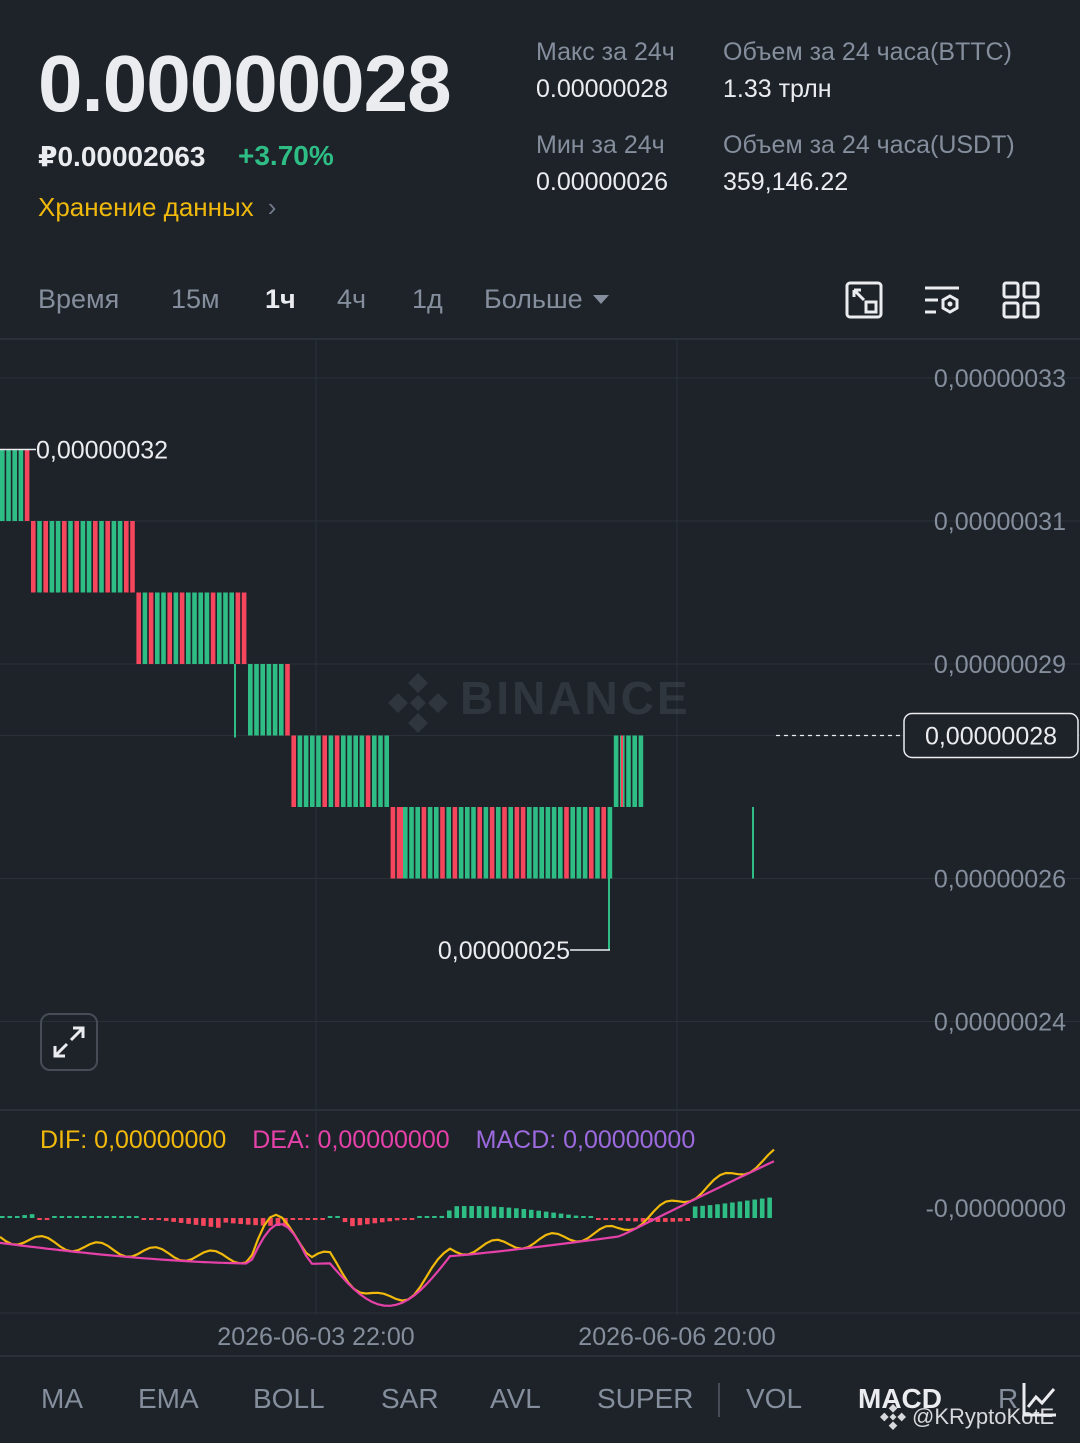 The width and height of the screenshot is (1080, 1443). I want to click on indicator-vol: VOL, so click(774, 1399).